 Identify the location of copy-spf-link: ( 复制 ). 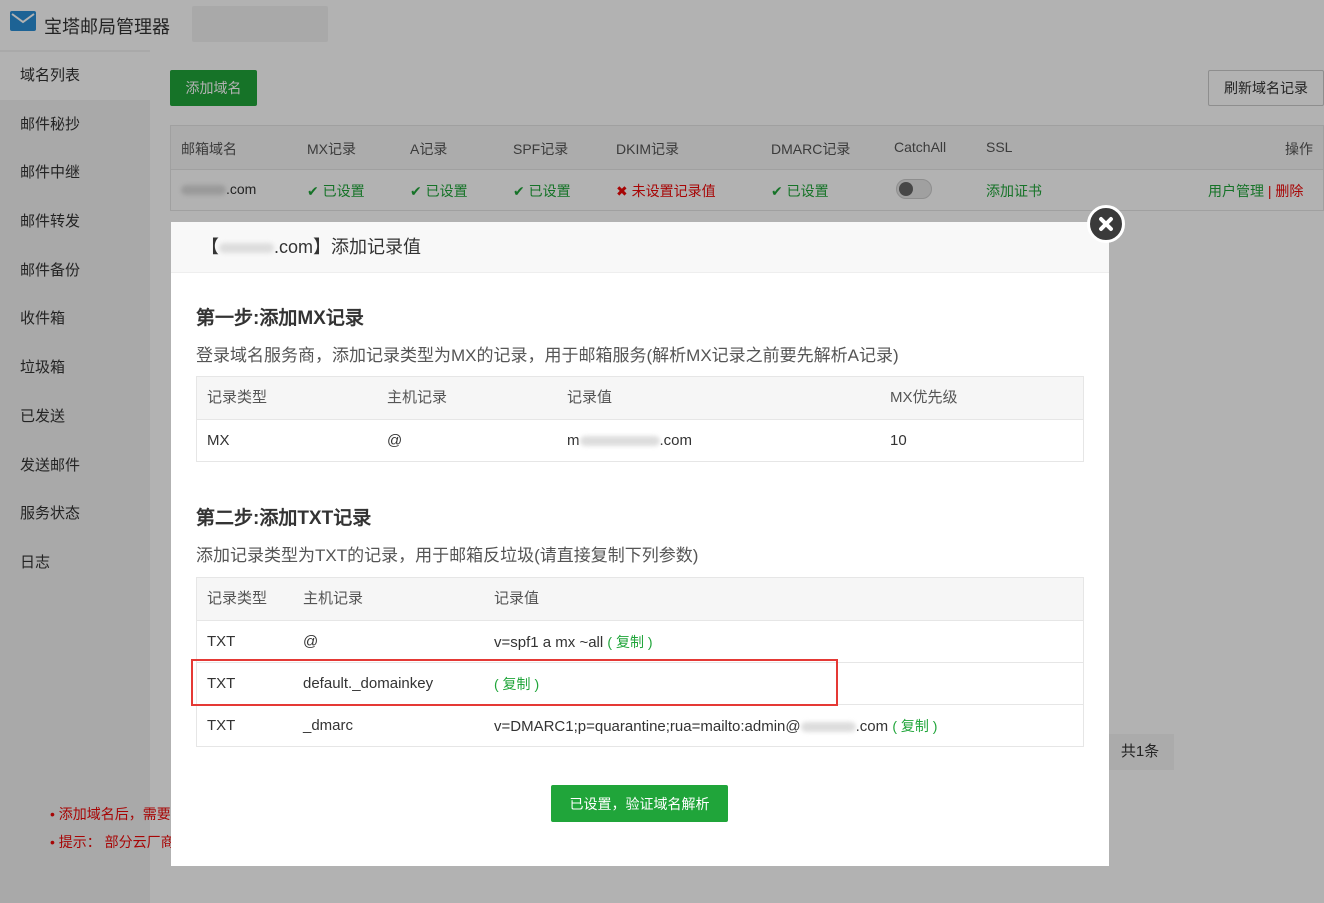
(629, 642).